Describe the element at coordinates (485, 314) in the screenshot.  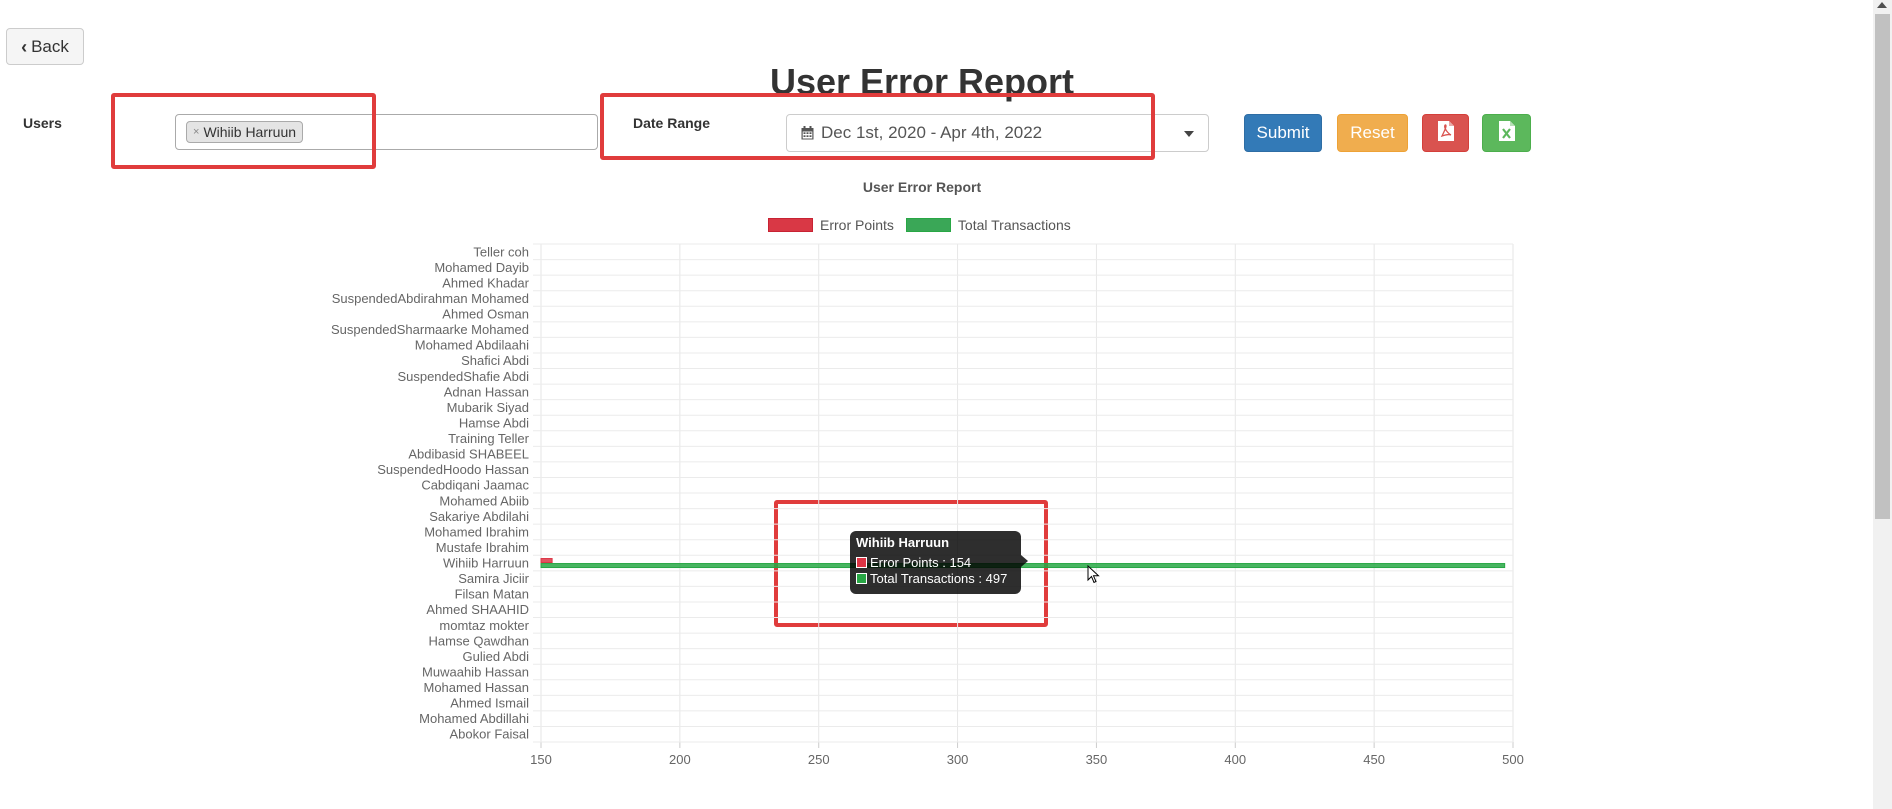
I see `y-category-label: Ahmed Osman` at that location.